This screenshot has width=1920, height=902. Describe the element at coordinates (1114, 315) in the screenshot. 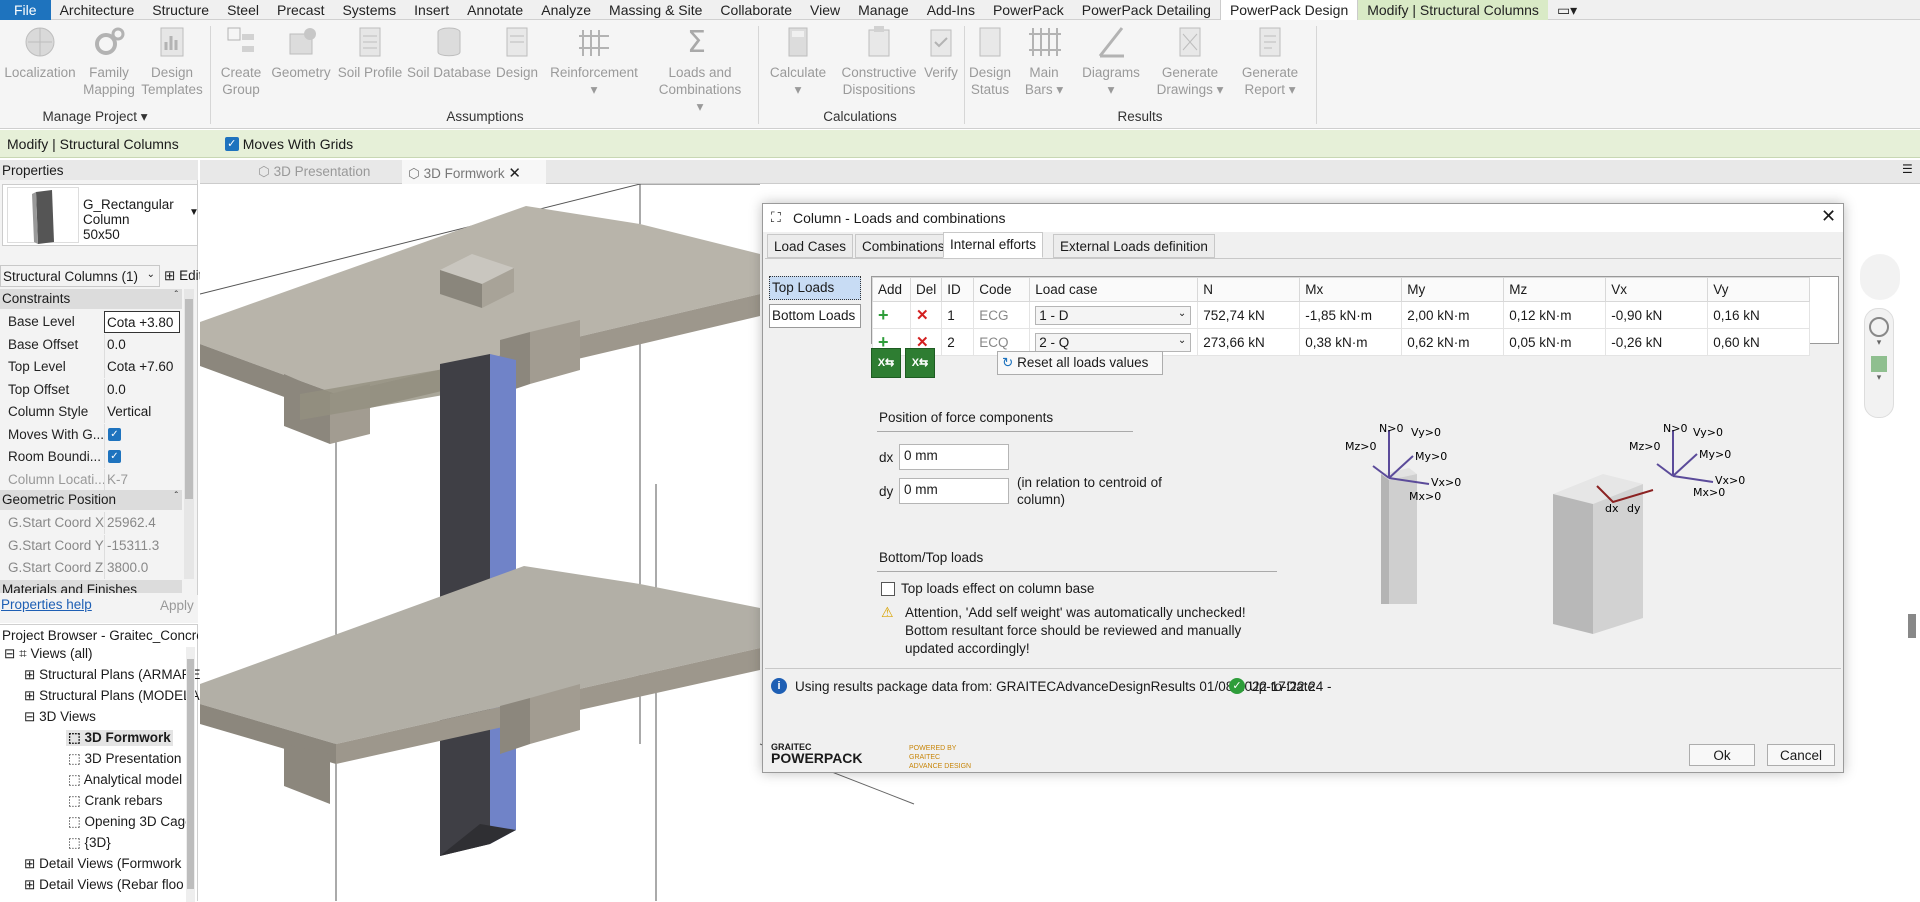

I see `cell-load-case: 1 - D ⌄` at that location.